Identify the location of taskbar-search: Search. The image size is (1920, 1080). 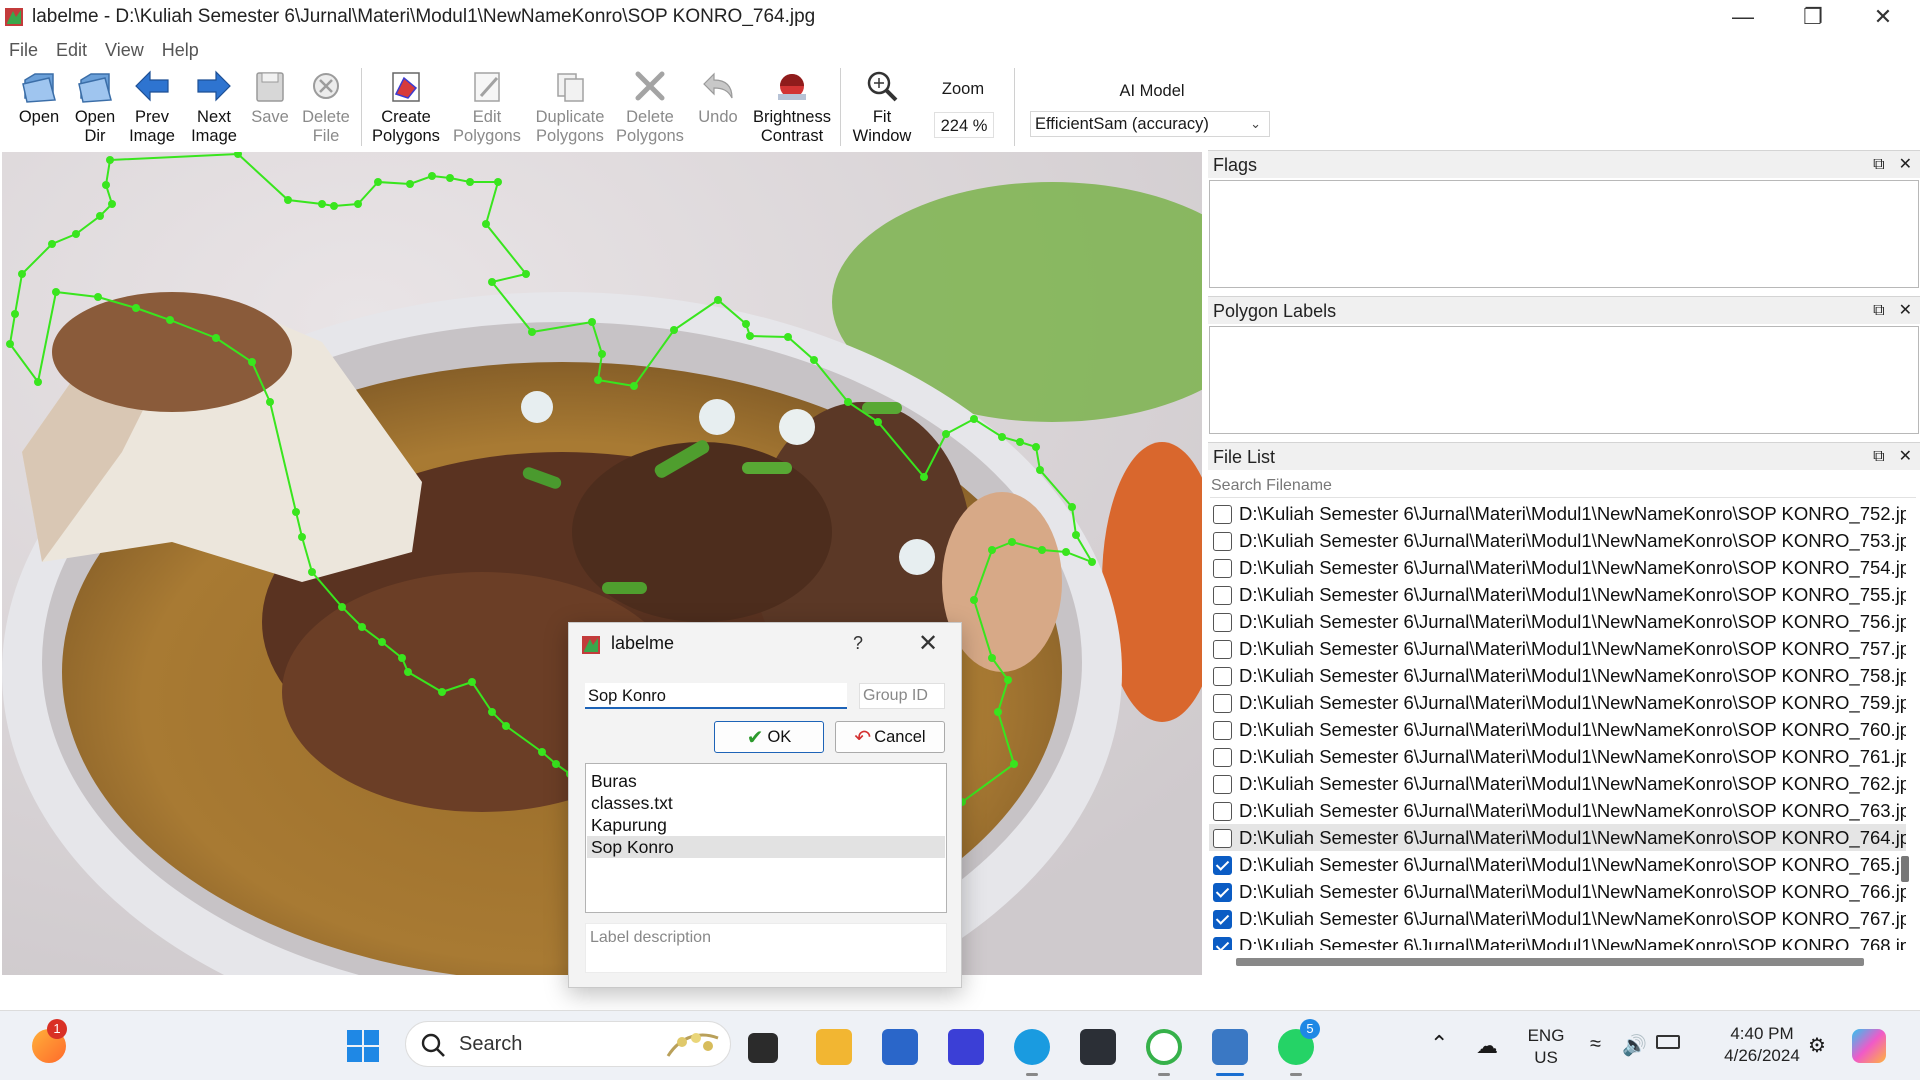
(568, 1044).